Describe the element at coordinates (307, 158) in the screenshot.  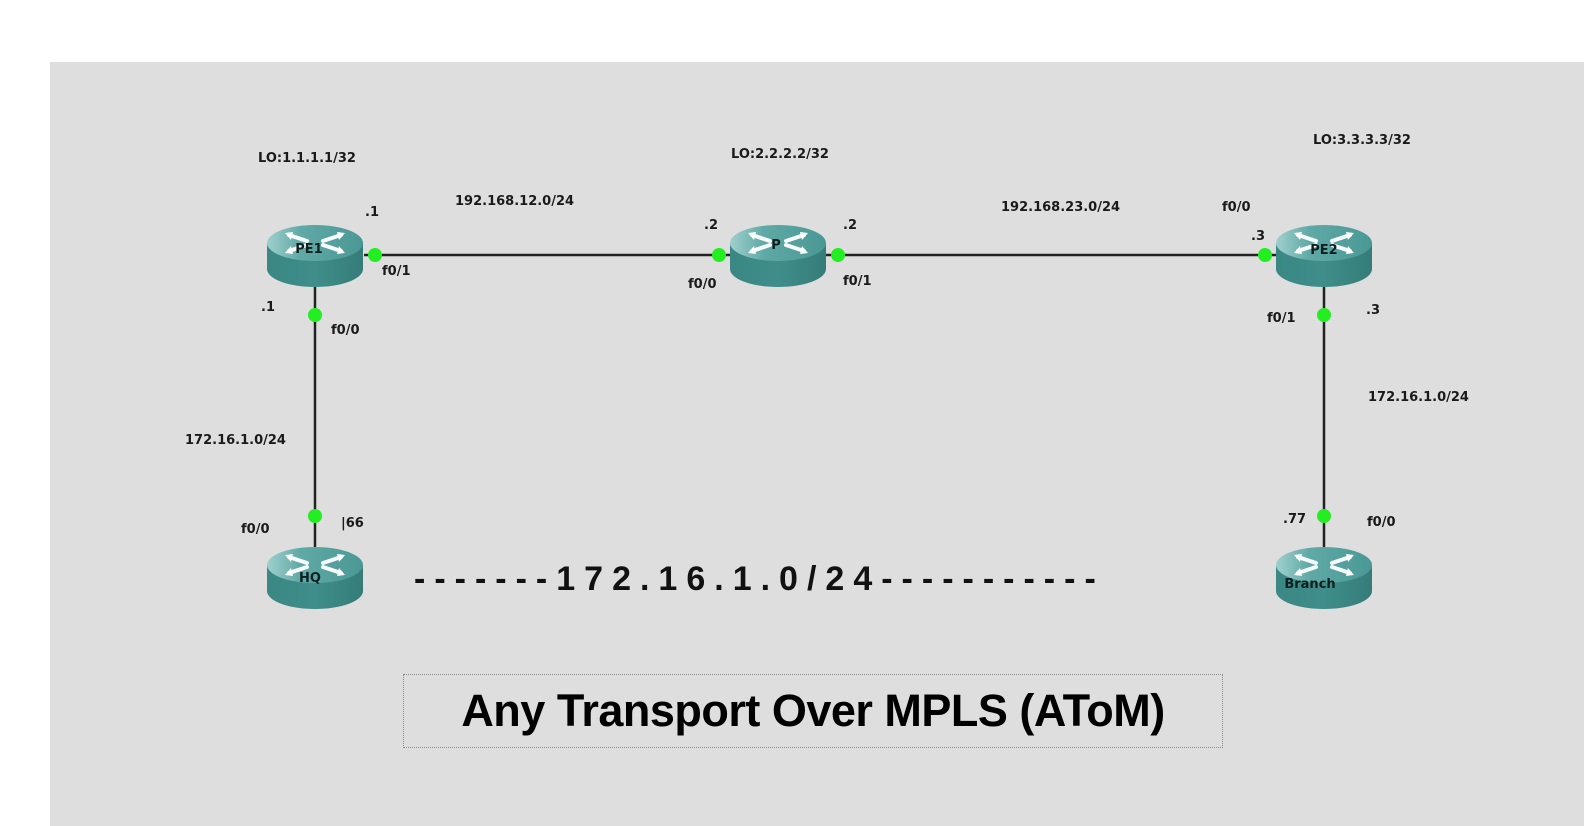
I see `loopback-label-pe1: LO:1.1.1.1/32` at that location.